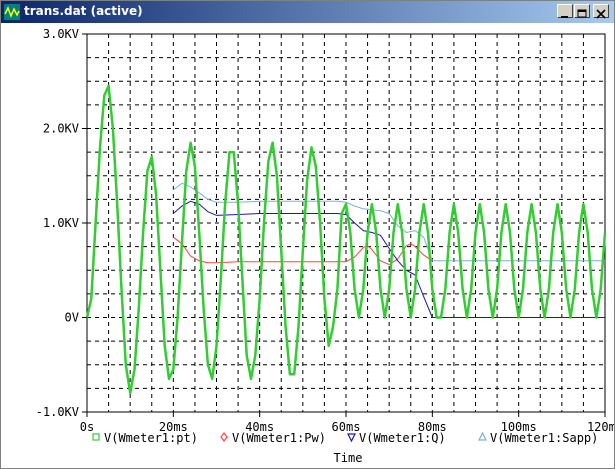 This screenshot has height=469, width=615. Describe the element at coordinates (544, 438) in the screenshot. I see `legend-label: V(Wmeter1:Sapp)` at that location.